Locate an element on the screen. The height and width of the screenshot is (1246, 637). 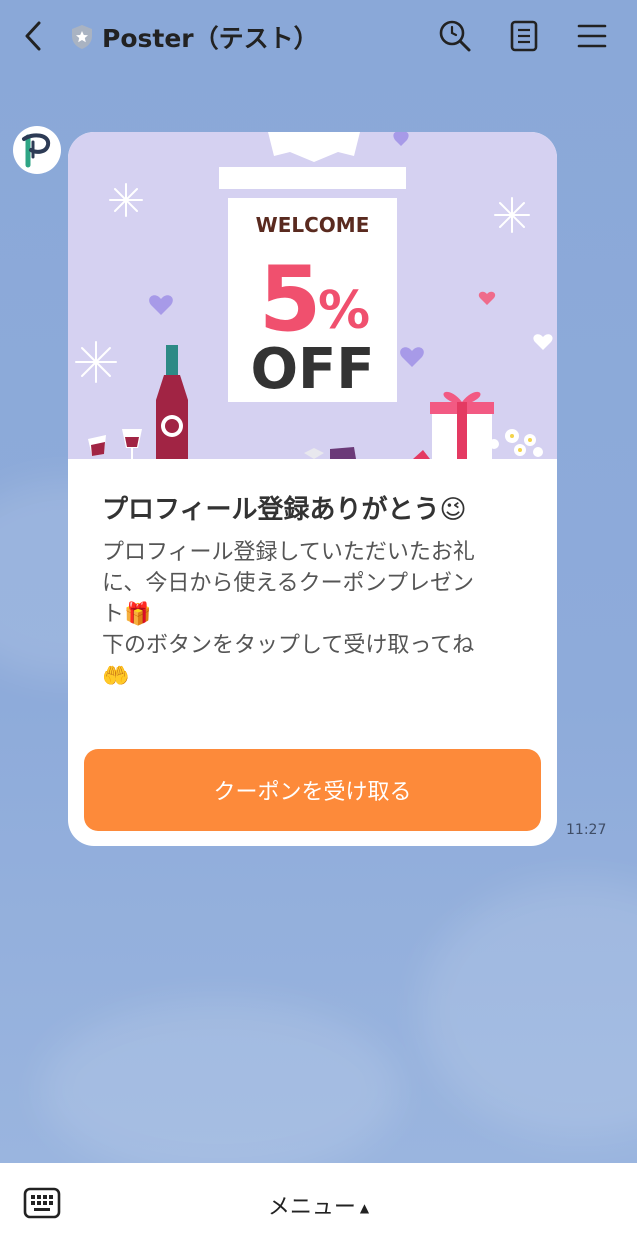
message-body-line: プロフィール登録していただいたお礼 is located at coordinates (288, 552).